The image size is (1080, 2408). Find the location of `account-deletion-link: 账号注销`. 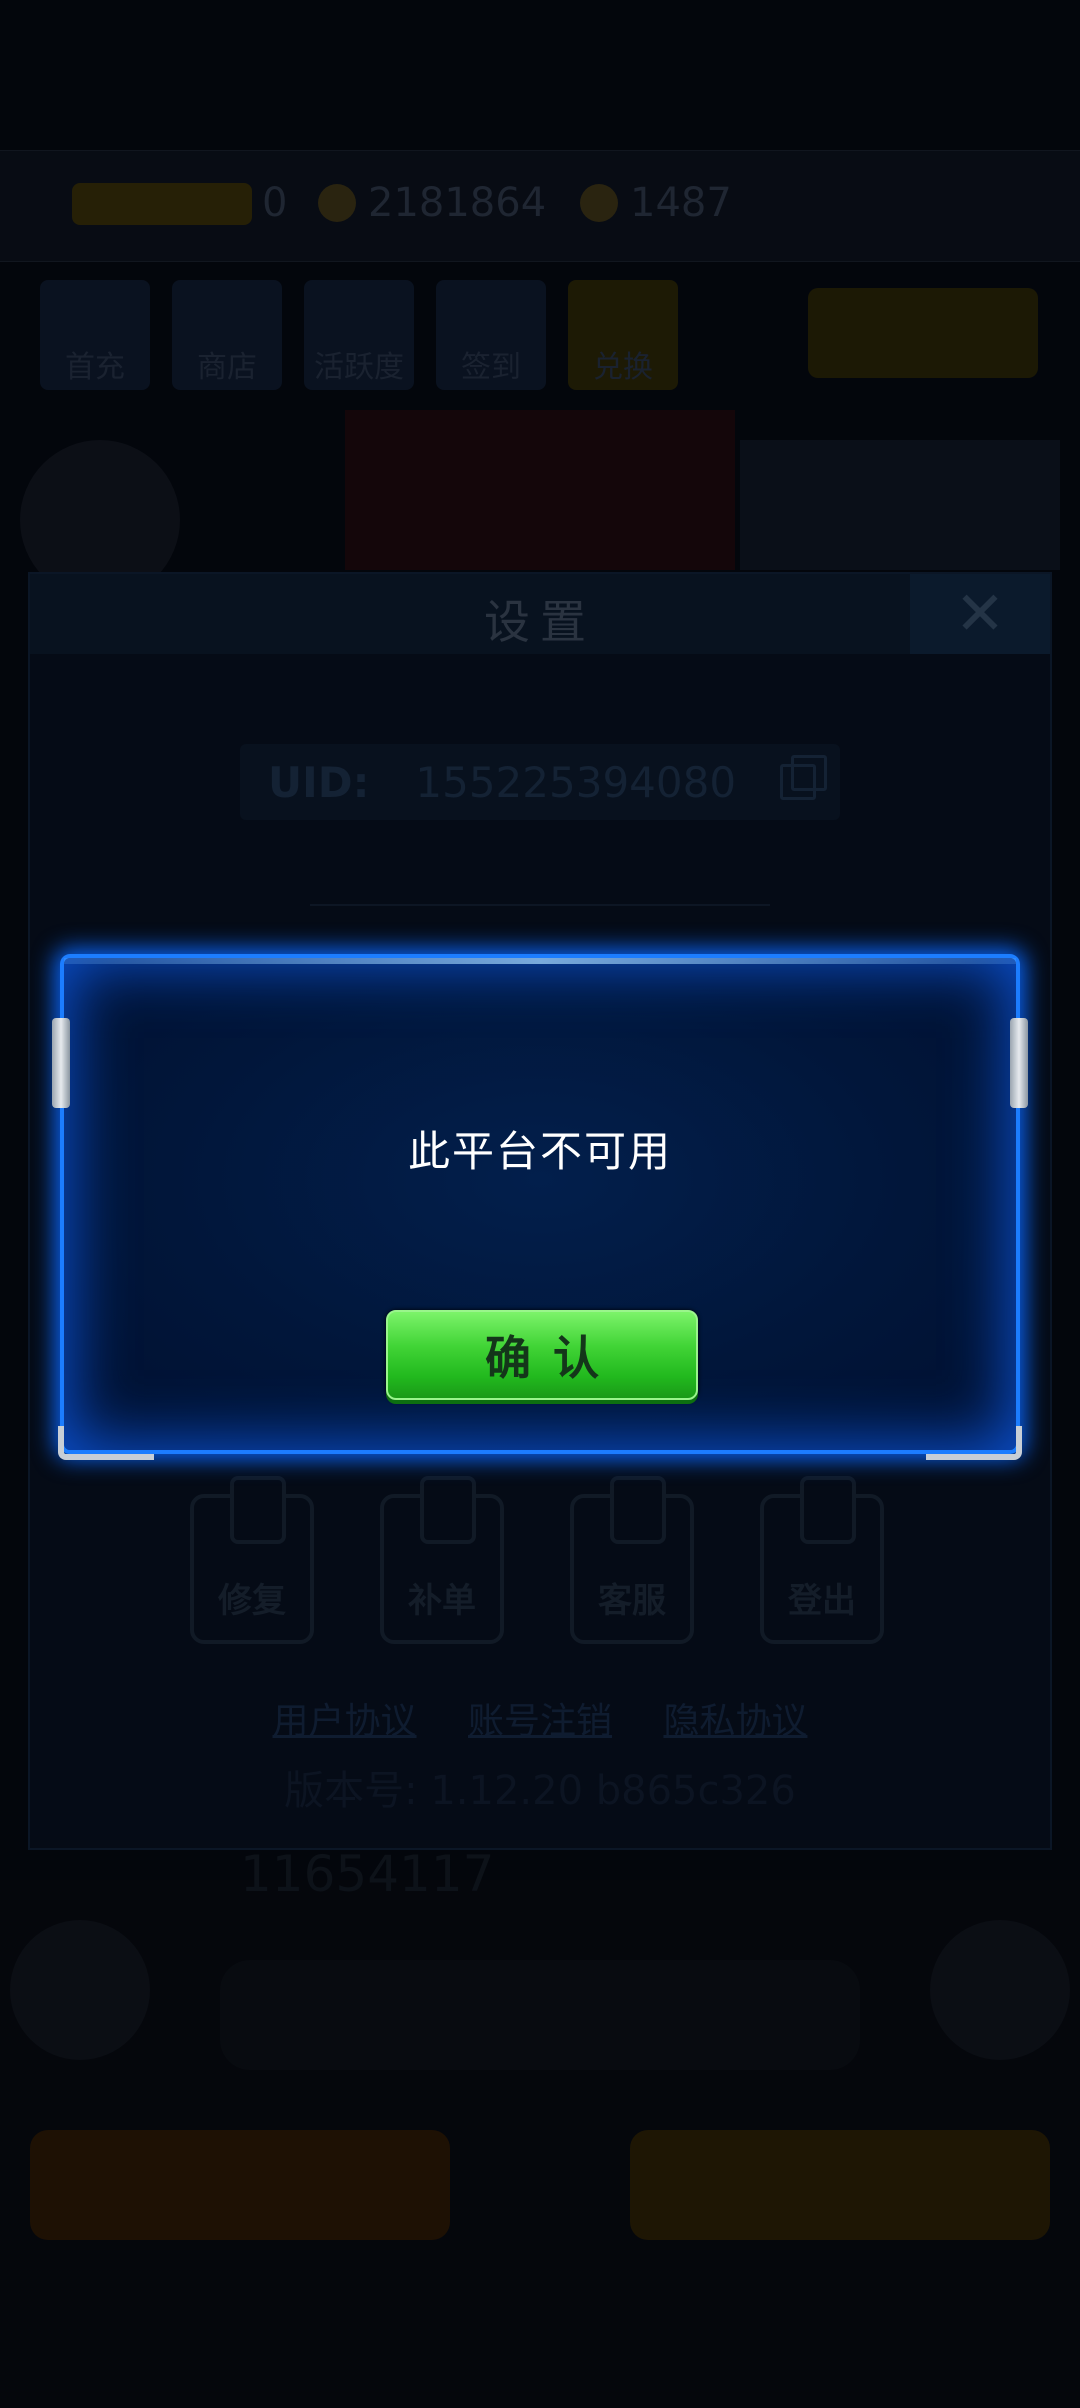

account-deletion-link: 账号注销 is located at coordinates (540, 1721).